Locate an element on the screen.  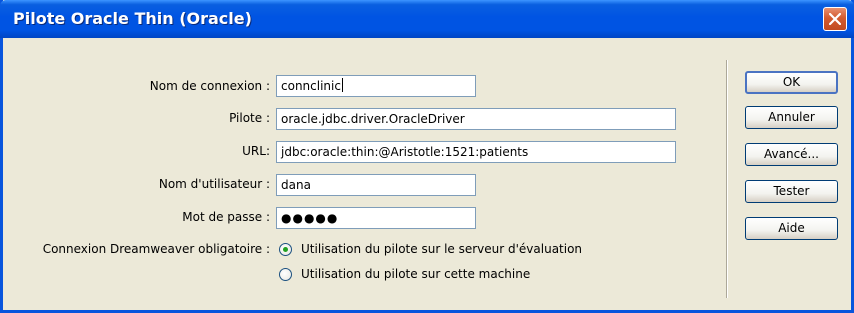
vertical-separator is located at coordinates (727, 179).